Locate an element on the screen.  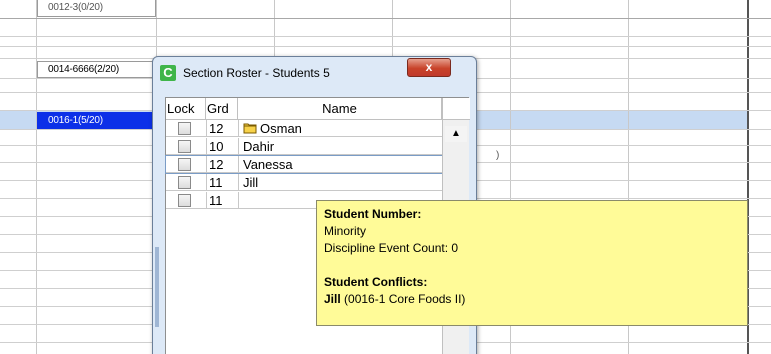
table-header: Lock Grd Name is located at coordinates (304, 109).